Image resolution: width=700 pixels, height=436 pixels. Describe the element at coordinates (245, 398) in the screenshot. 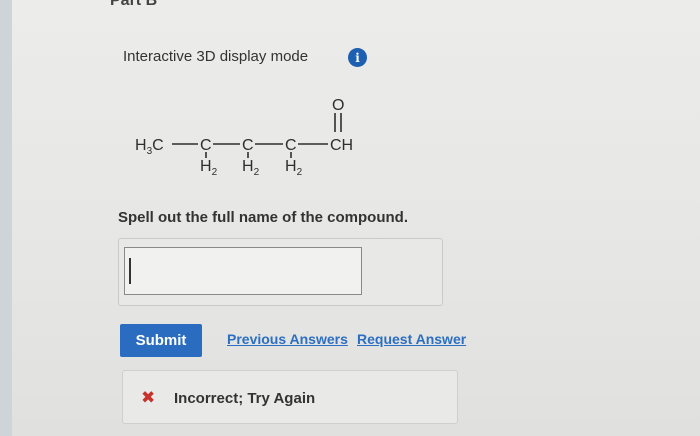

I see `feedback-text: Incorrect; Try Again` at that location.